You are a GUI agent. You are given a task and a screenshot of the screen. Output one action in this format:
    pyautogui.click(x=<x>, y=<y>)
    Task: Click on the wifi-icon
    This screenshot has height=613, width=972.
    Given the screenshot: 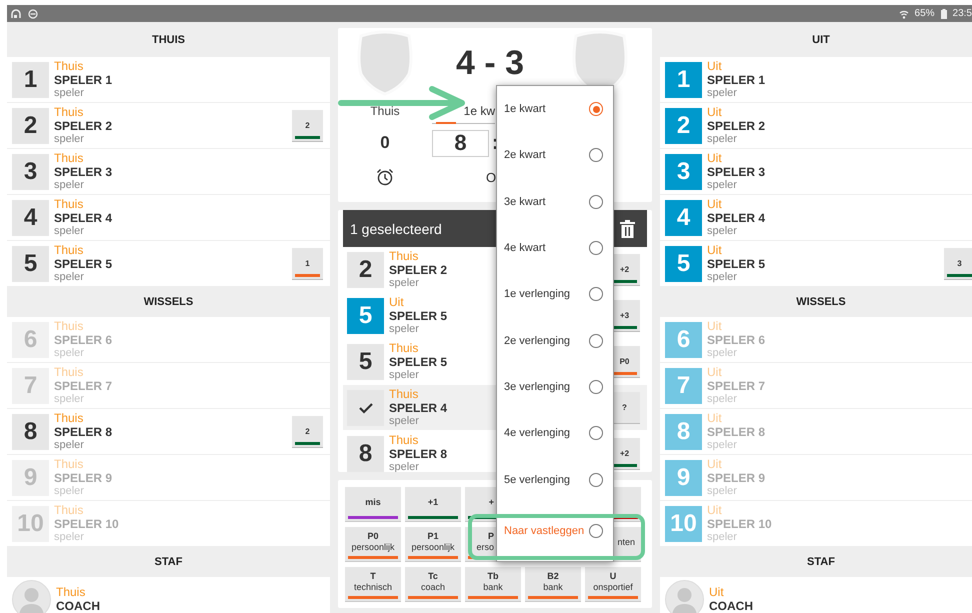 What is the action you would take?
    pyautogui.click(x=903, y=13)
    